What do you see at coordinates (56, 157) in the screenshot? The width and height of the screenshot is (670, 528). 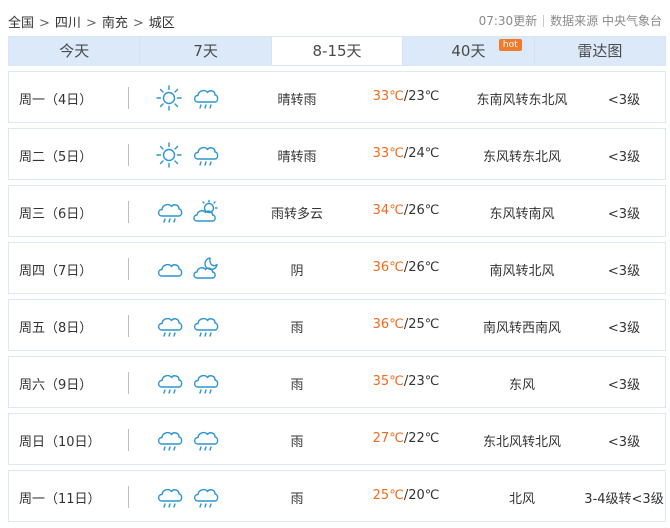 I see `forecast-day: 周二（5日）` at bounding box center [56, 157].